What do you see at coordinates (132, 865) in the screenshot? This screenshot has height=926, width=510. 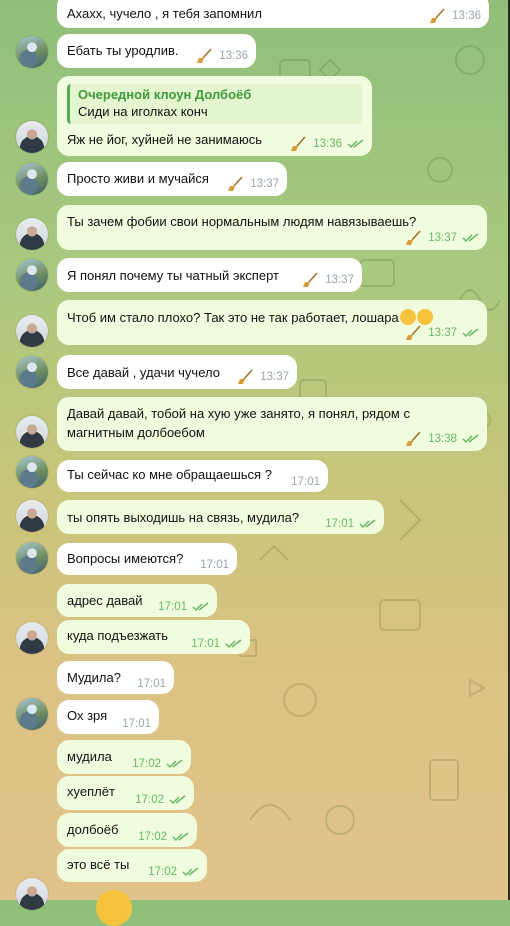 I see `message-bubble: это всё ты 17:02` at bounding box center [132, 865].